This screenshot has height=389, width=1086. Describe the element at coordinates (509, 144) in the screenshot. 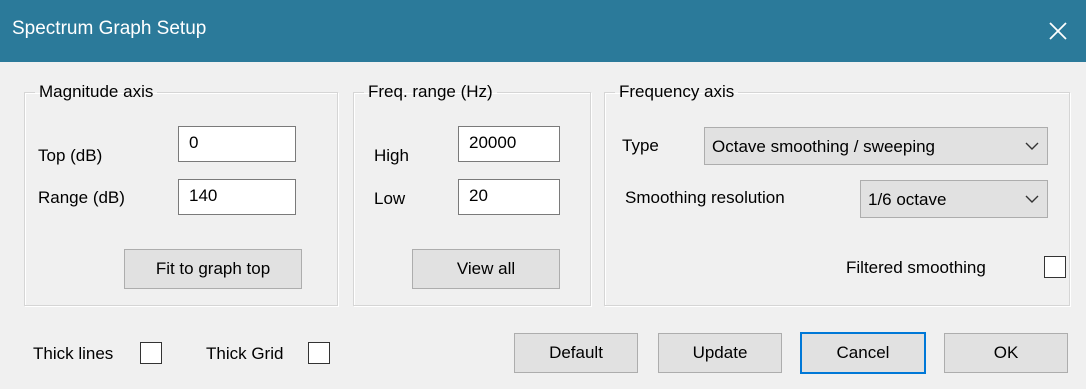

I see `high-freq-input: 20000` at that location.